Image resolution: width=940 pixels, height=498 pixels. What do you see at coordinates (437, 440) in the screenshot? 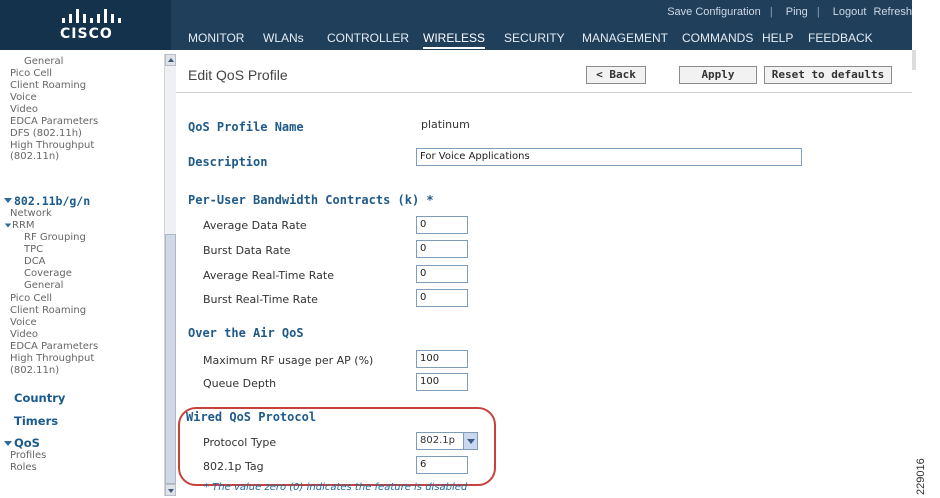
I see `protocol-type-value: 802.1p` at bounding box center [437, 440].